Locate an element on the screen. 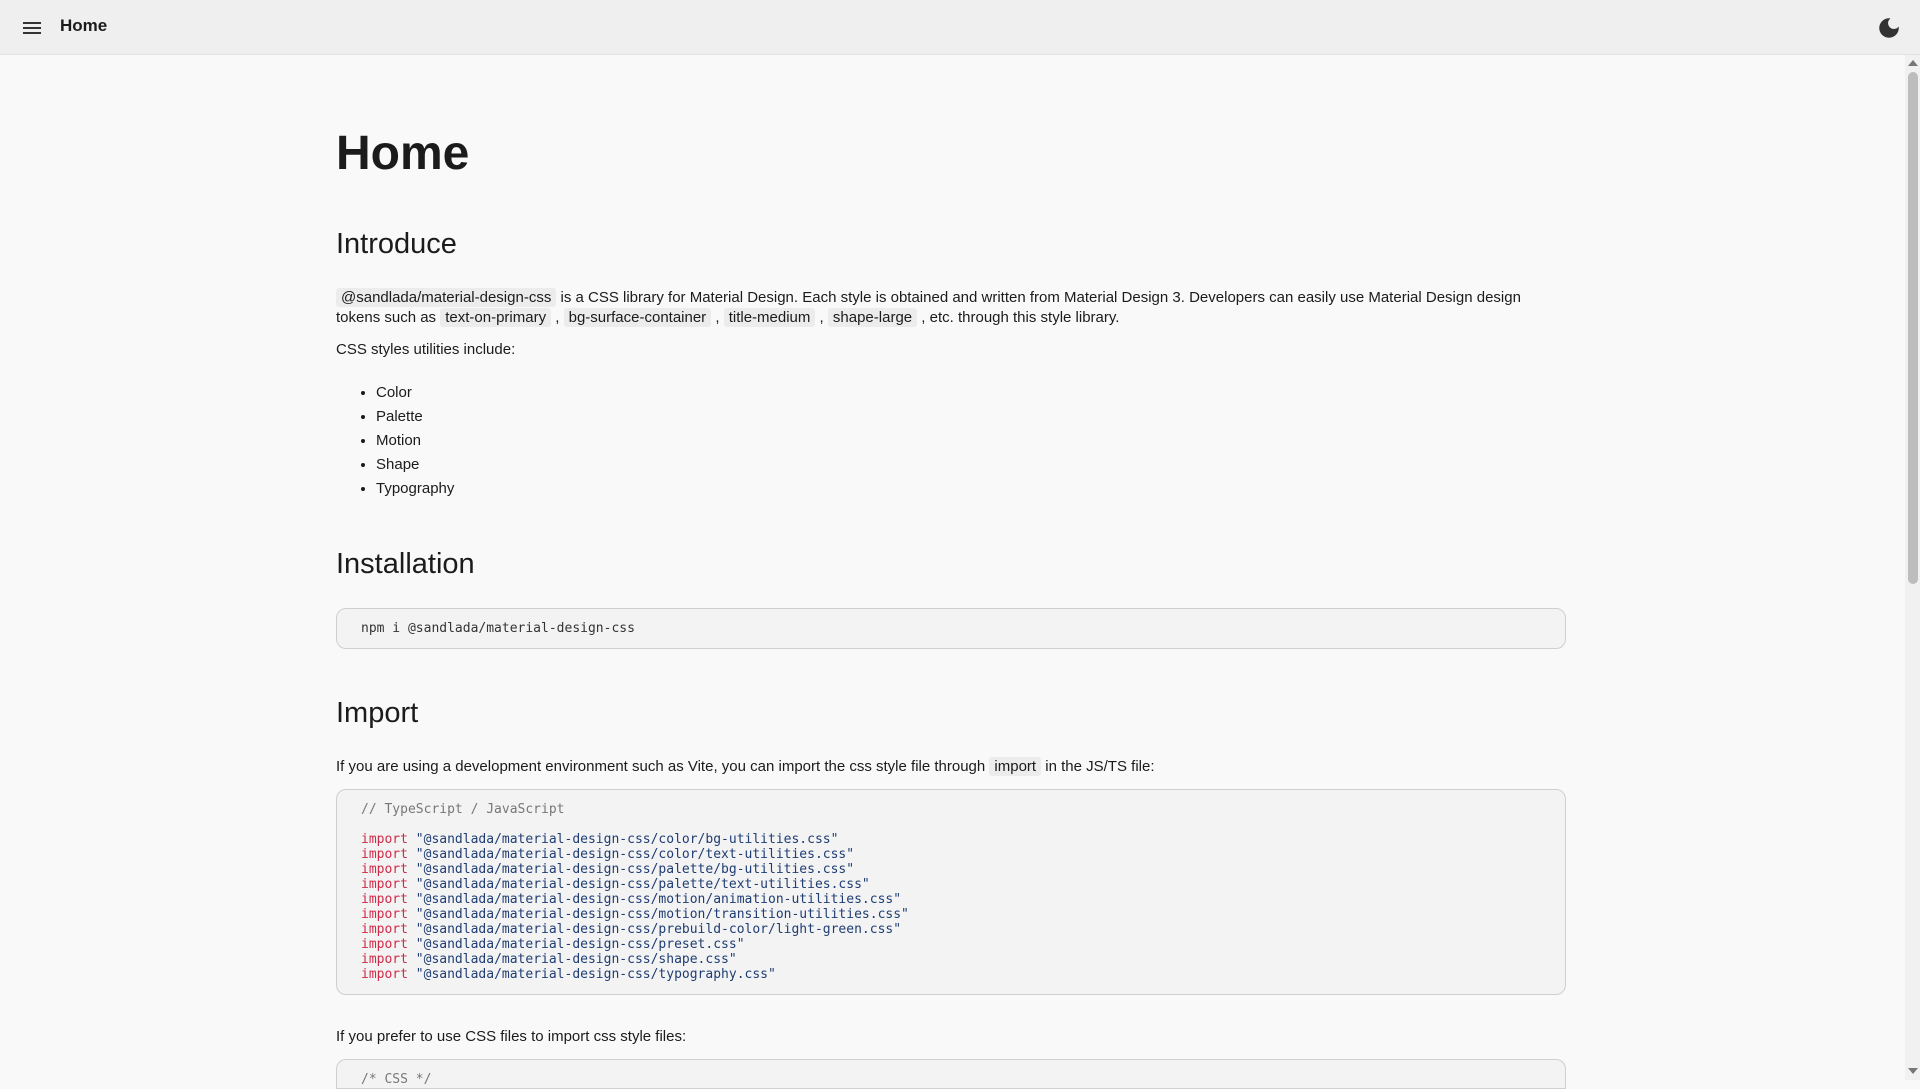 Image resolution: width=1920 pixels, height=1089 pixels. feature-list: Color Palette Motion Shape Typography is located at coordinates (395, 441).